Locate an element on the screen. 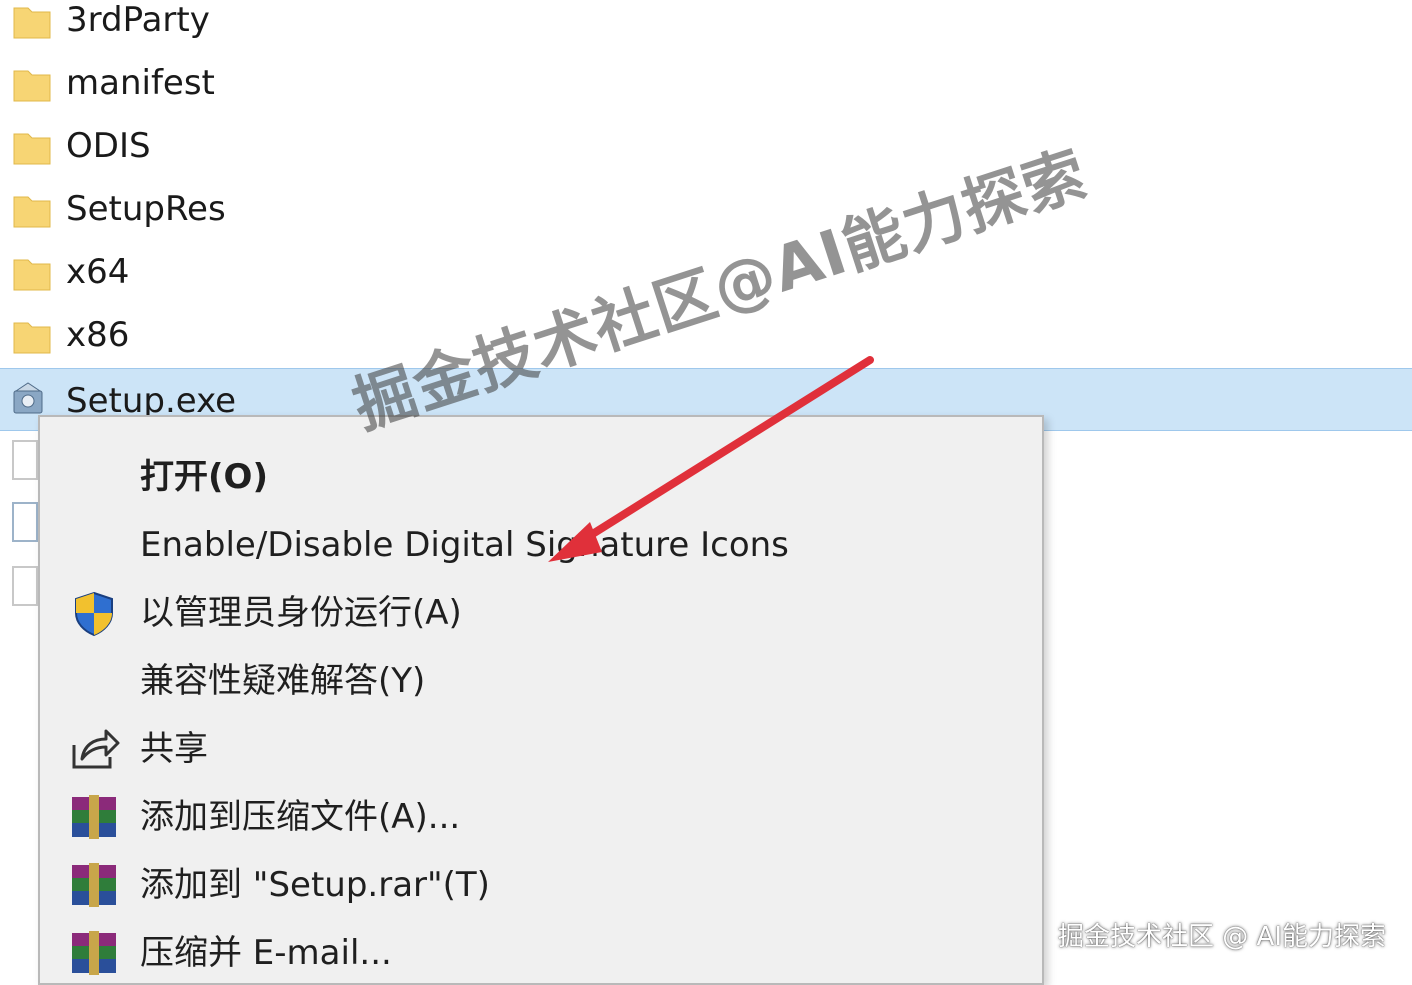 This screenshot has width=1412, height=985. menu-item-run-as-admin: 以管理员身份运行(A) is located at coordinates (541, 612).